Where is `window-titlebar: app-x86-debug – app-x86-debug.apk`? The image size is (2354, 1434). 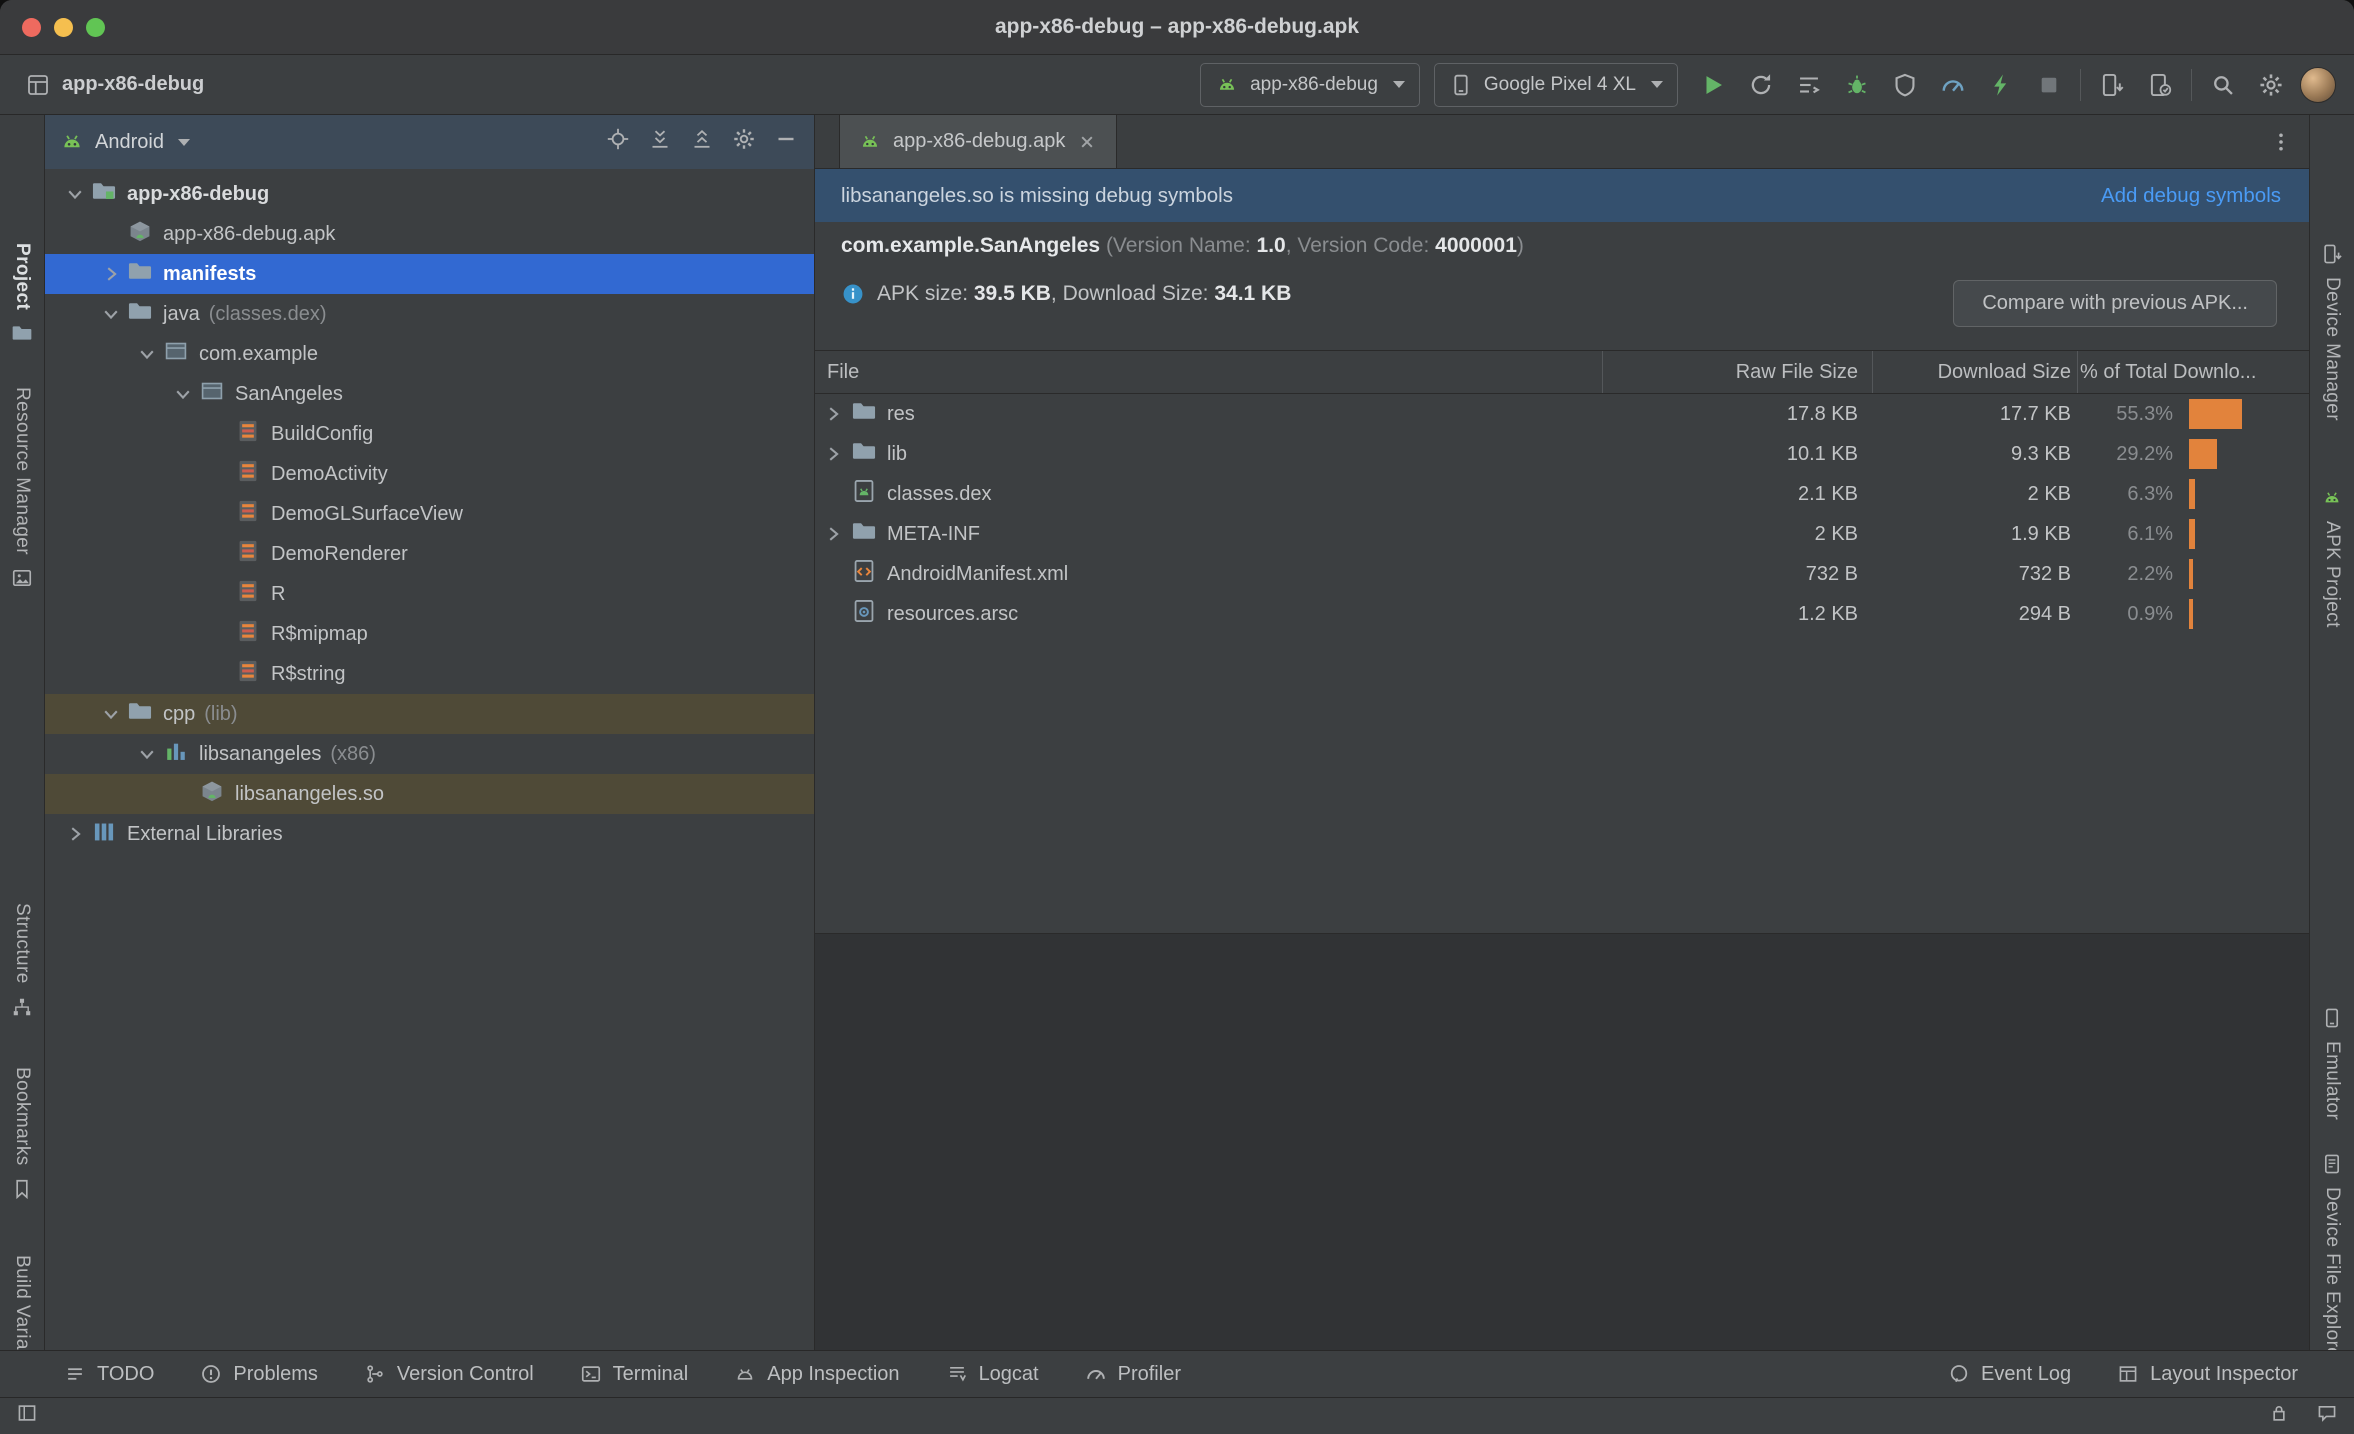
window-titlebar: app-x86-debug – app-x86-debug.apk is located at coordinates (1177, 27).